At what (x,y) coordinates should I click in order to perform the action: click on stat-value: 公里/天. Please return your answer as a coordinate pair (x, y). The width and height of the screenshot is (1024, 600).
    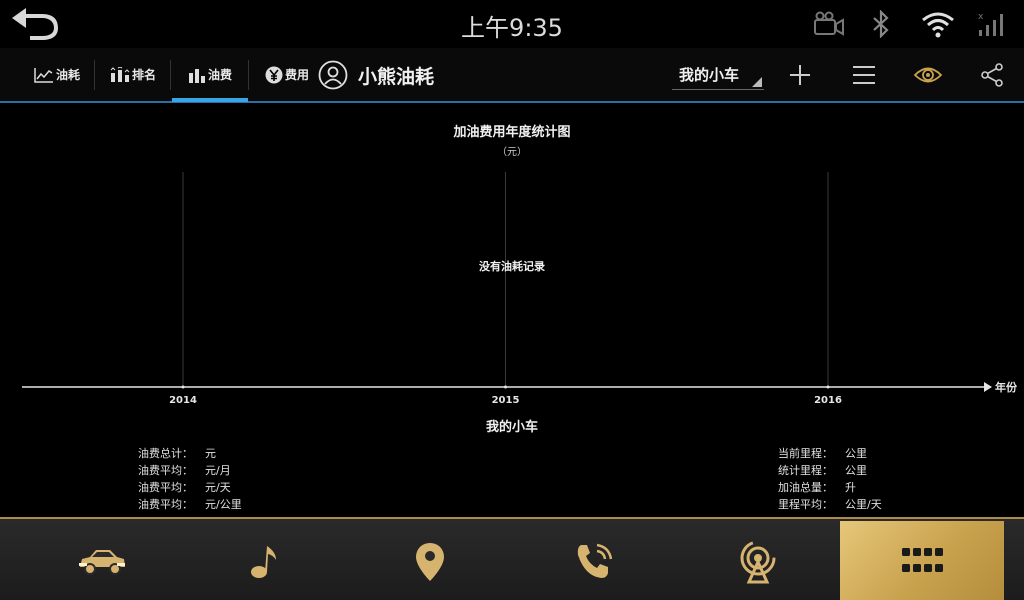
    Looking at the image, I should click on (863, 504).